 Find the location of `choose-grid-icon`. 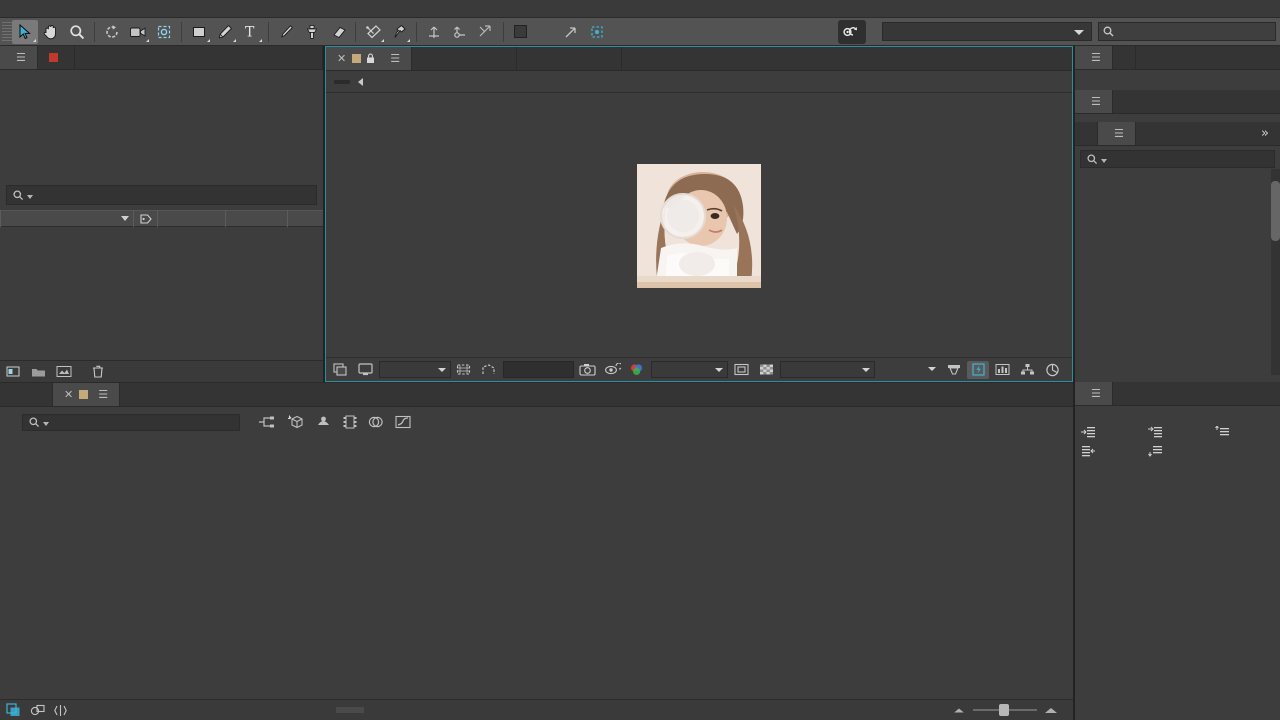

choose-grid-icon is located at coordinates (465, 370).